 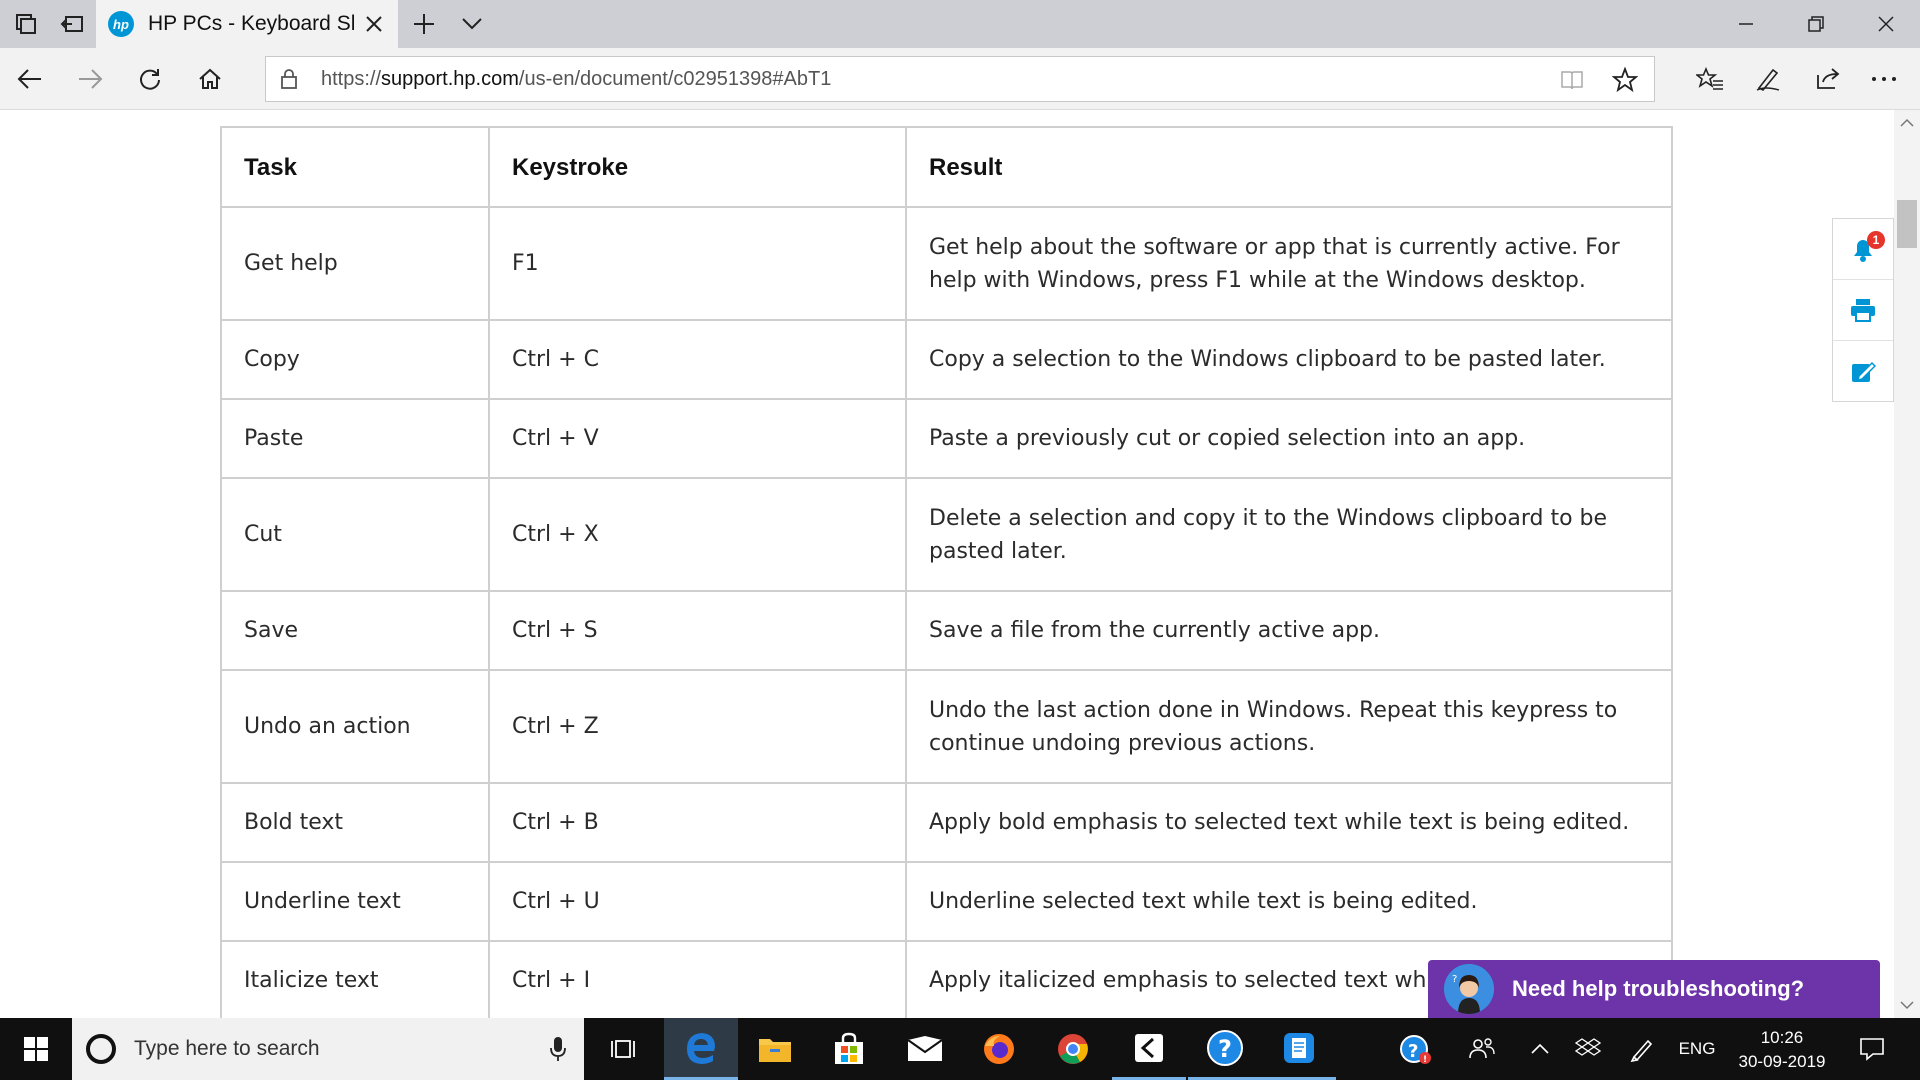 What do you see at coordinates (355, 438) in the screenshot?
I see `task-cell: Paste` at bounding box center [355, 438].